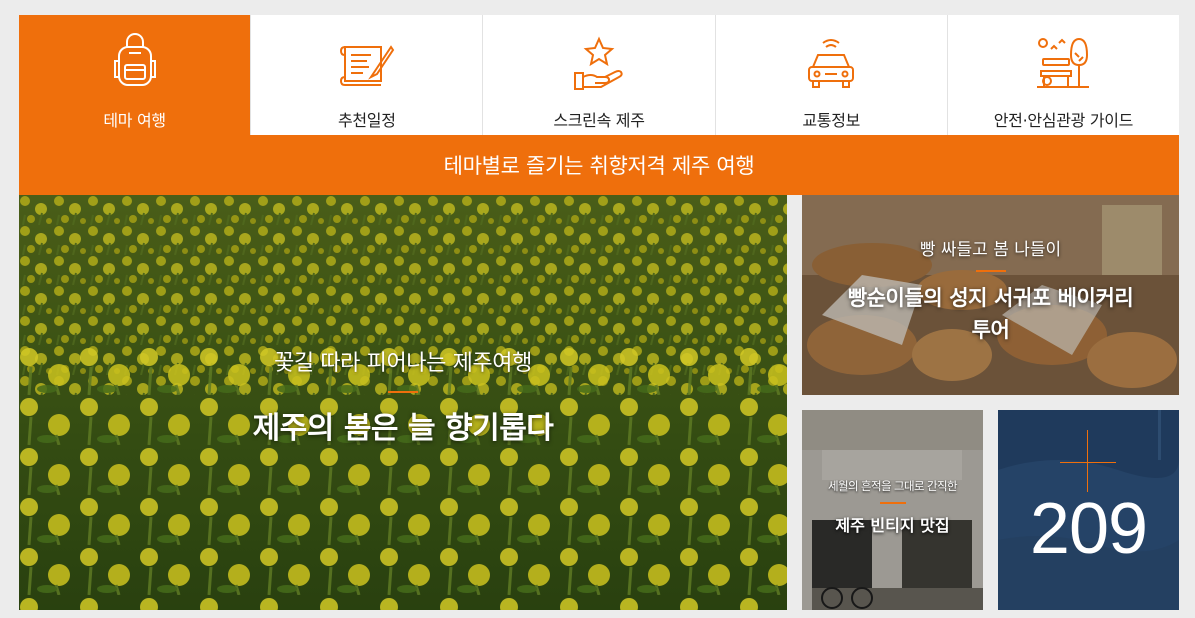 Image resolution: width=1195 pixels, height=618 pixels. What do you see at coordinates (893, 486) in the screenshot?
I see `vintage-subtitle: 세월의 흔적을 그대로 간직한` at bounding box center [893, 486].